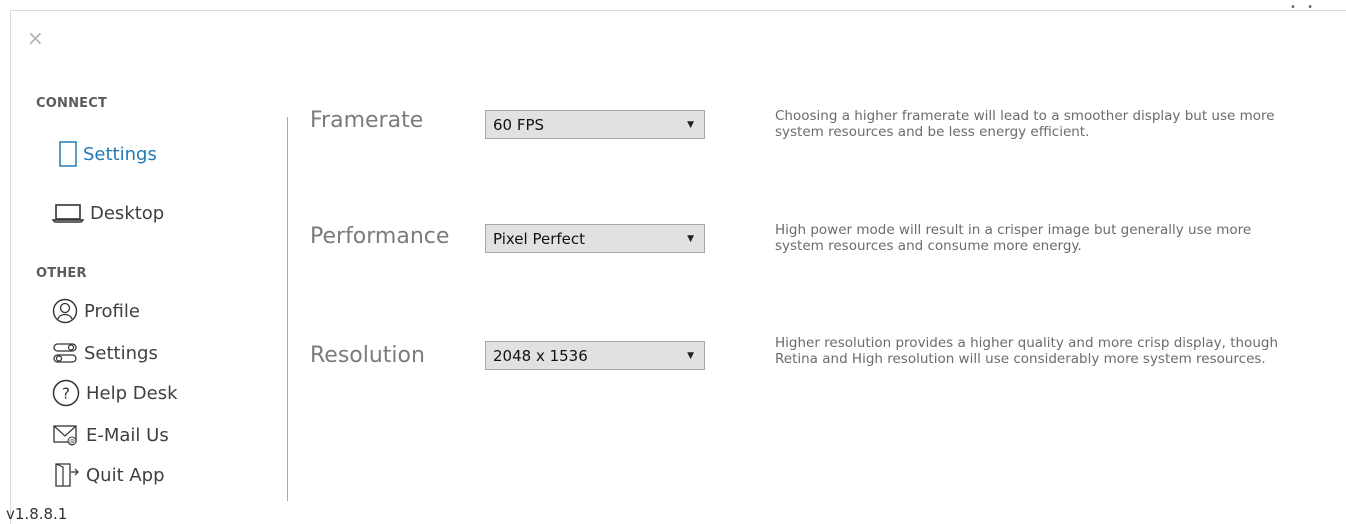 The height and width of the screenshot is (524, 1346). I want to click on sidebar-item-email-us: @ E-Mail Us, so click(110, 435).